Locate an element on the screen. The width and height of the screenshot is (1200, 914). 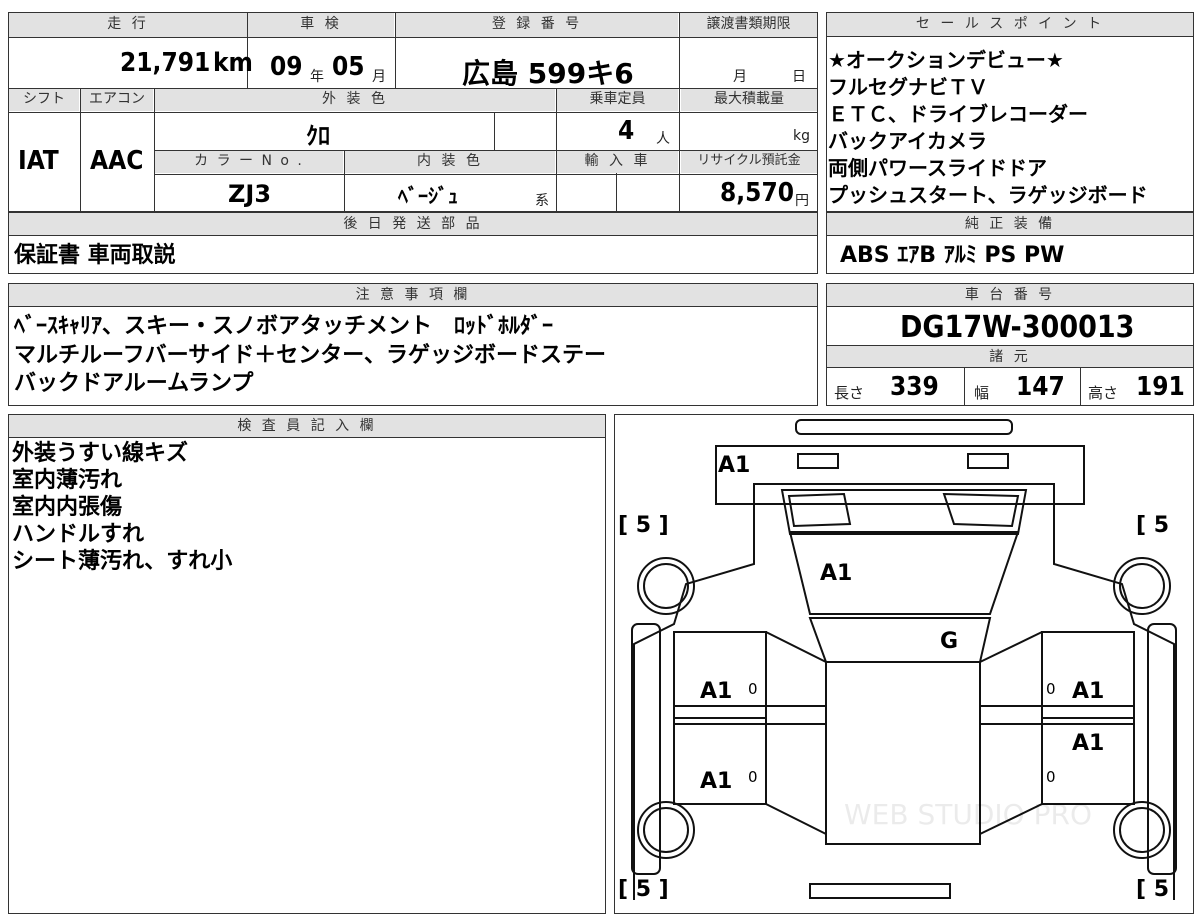
notes-header: 注 意 事 項 欄 is located at coordinates (413, 295).